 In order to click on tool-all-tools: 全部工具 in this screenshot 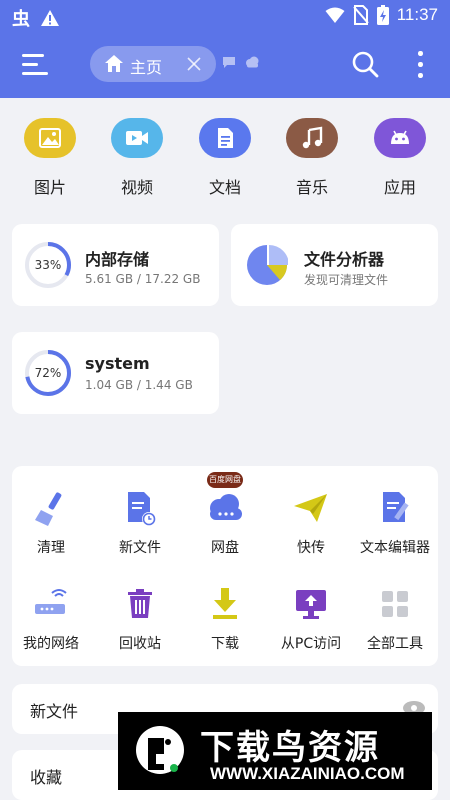, I will do `click(395, 618)`.